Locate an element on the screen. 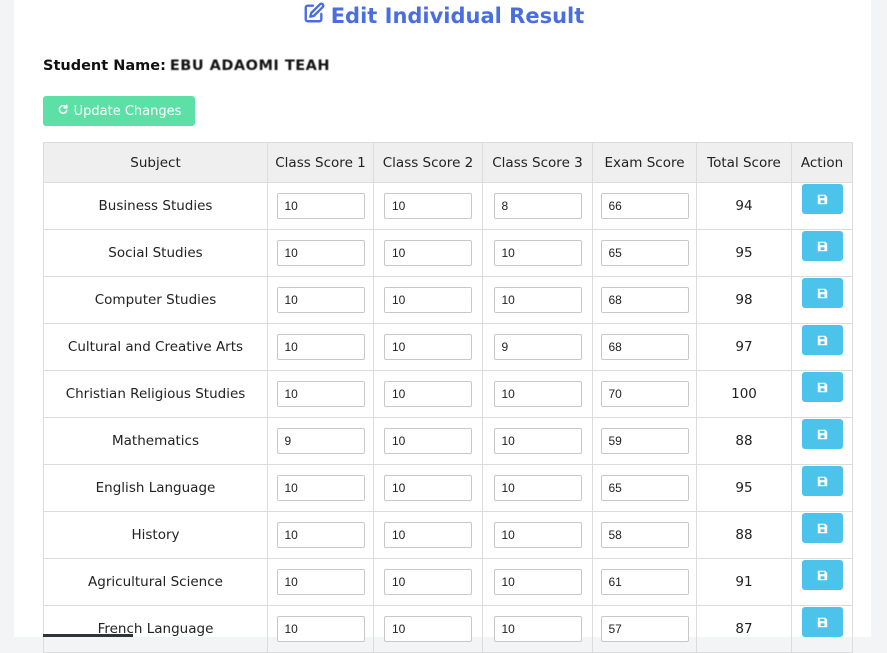  subject-cell: Computer Studies is located at coordinates (155, 300).